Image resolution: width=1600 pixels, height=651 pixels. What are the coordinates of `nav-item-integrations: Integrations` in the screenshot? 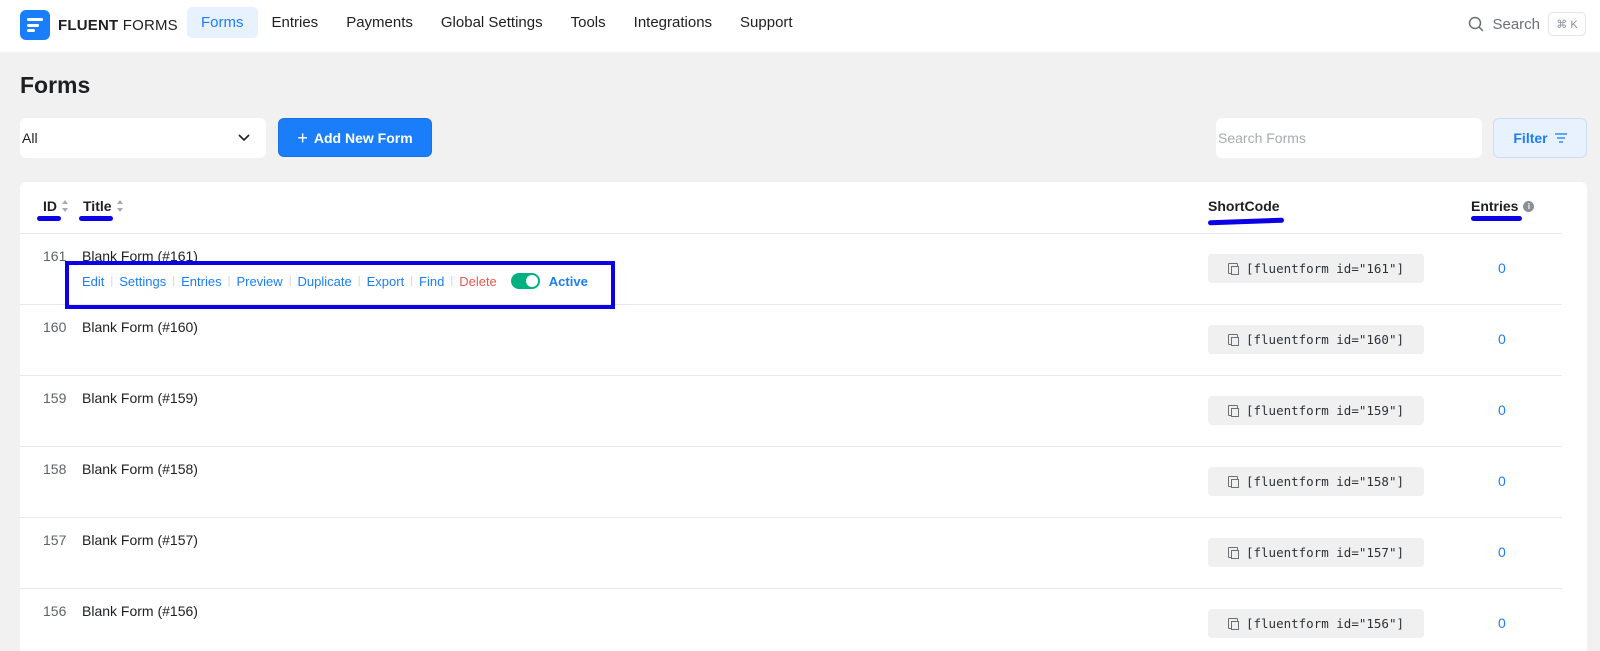 It's located at (673, 22).